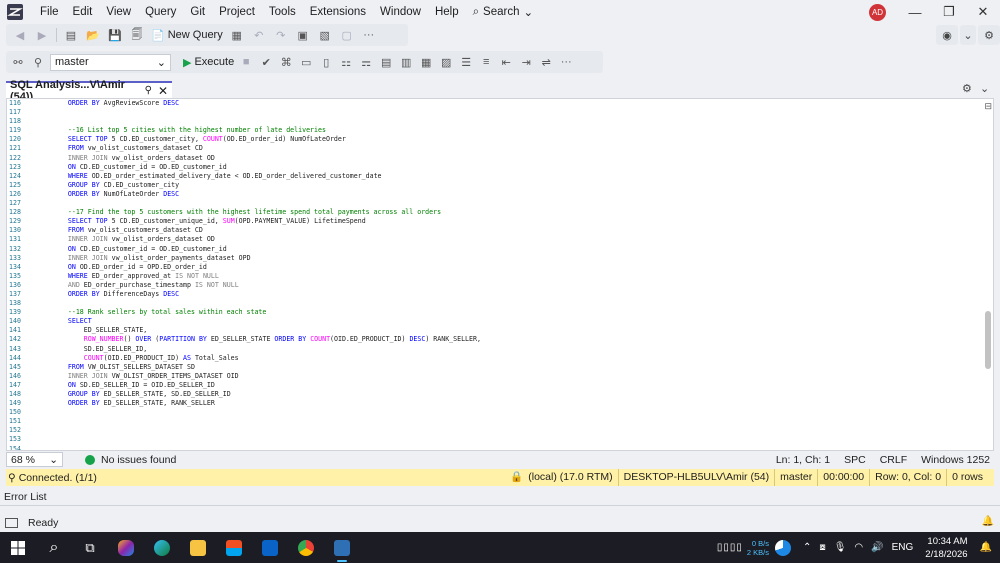 This screenshot has height=563, width=1000. What do you see at coordinates (500, 421) in the screenshot?
I see `code-line: 151` at bounding box center [500, 421].